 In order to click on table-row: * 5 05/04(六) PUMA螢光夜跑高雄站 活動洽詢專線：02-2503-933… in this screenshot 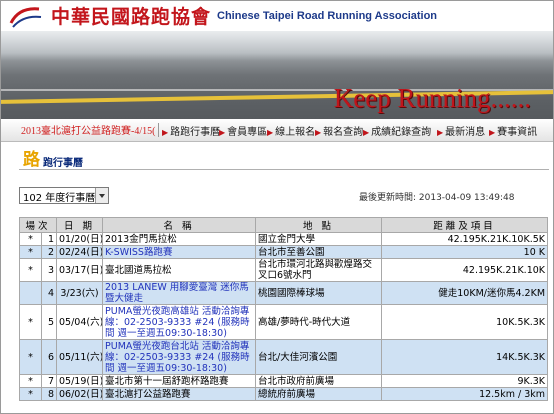, I will do `click(284, 322)`.